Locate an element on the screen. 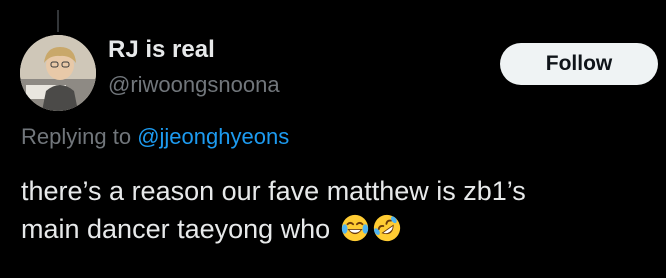 This screenshot has width=666, height=278. reply-mention-link: @jjeonghyeons is located at coordinates (213, 136).